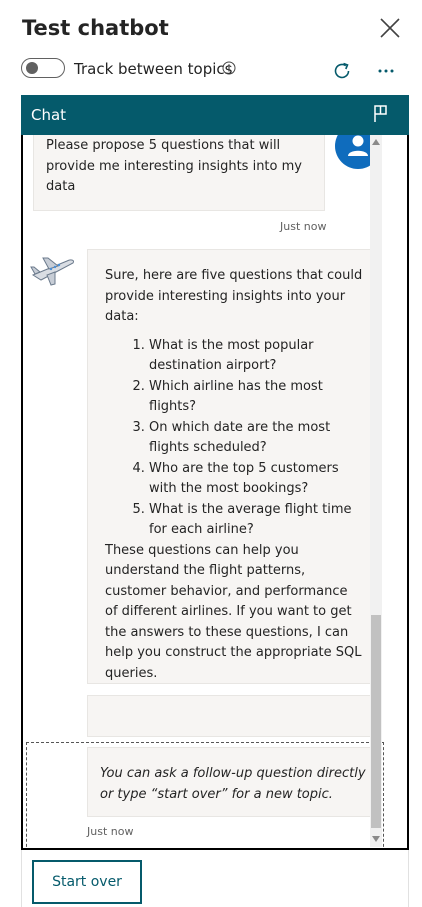  Describe the element at coordinates (256, 397) in the screenshot. I see `list-item: Which airline has the most flights?` at that location.